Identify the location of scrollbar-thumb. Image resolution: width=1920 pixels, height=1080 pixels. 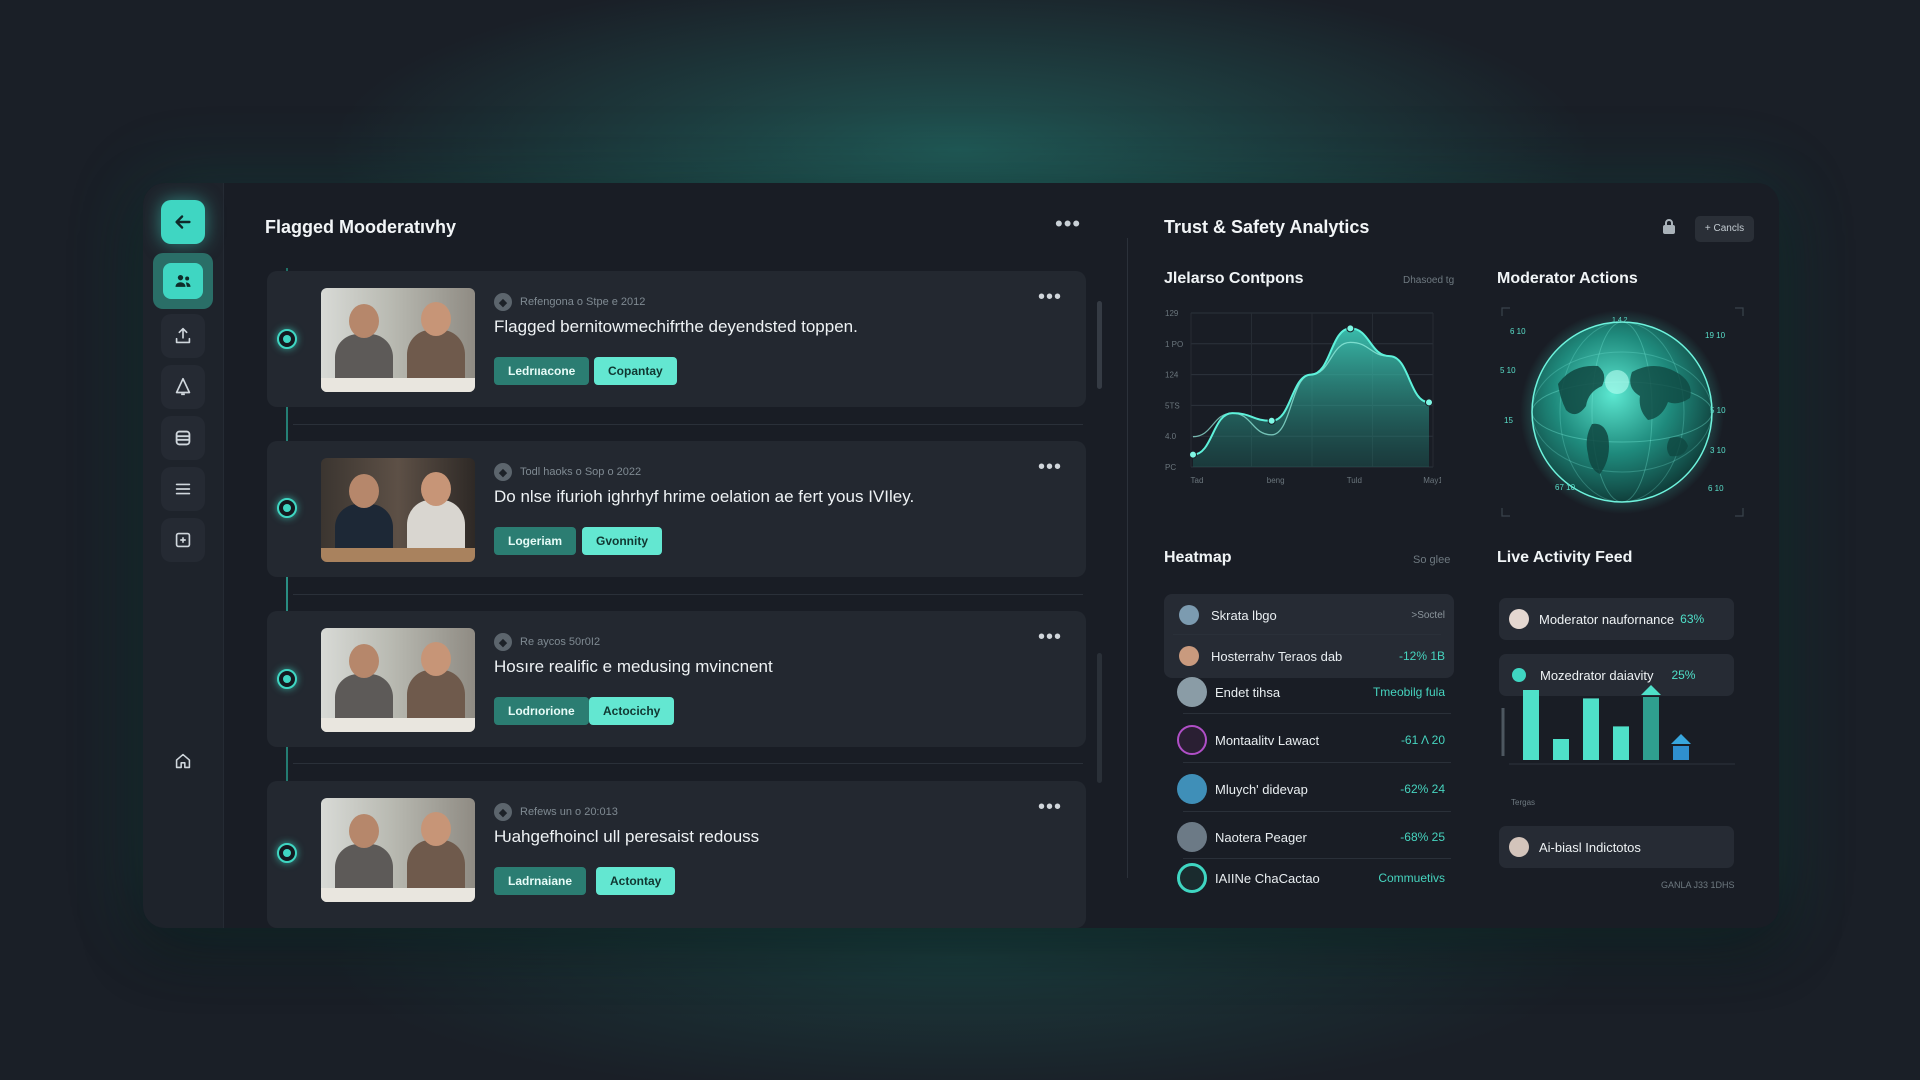
(1099, 345).